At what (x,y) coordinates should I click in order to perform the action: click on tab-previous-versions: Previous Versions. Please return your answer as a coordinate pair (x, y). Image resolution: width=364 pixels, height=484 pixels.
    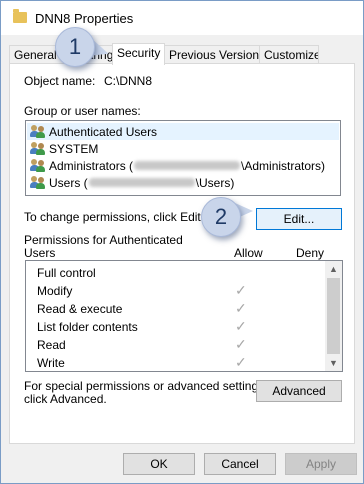
    Looking at the image, I should click on (212, 54).